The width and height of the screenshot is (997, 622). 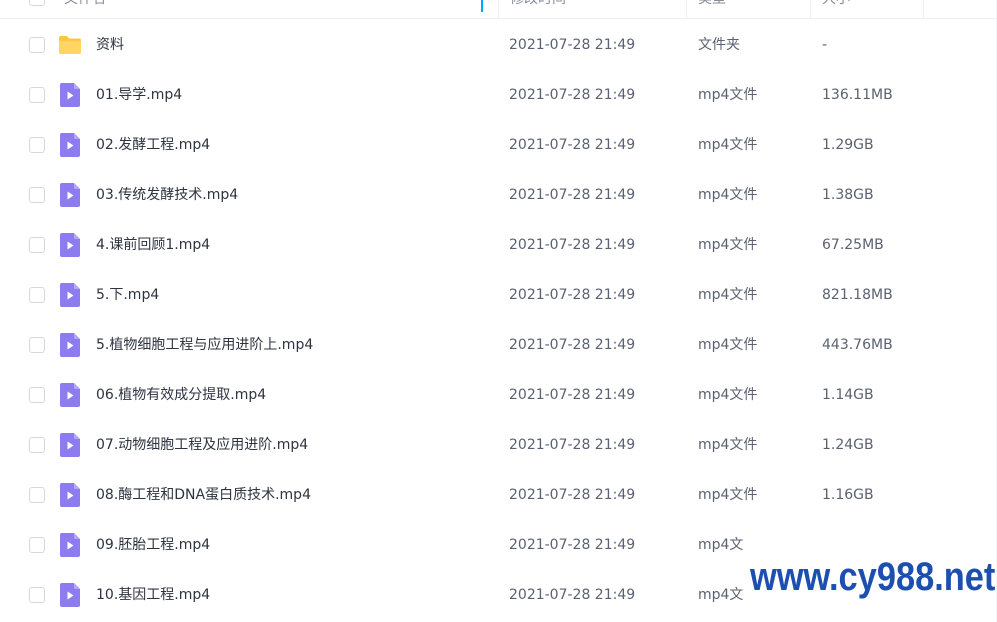 I want to click on file-size: 1.16GB, so click(x=848, y=495).